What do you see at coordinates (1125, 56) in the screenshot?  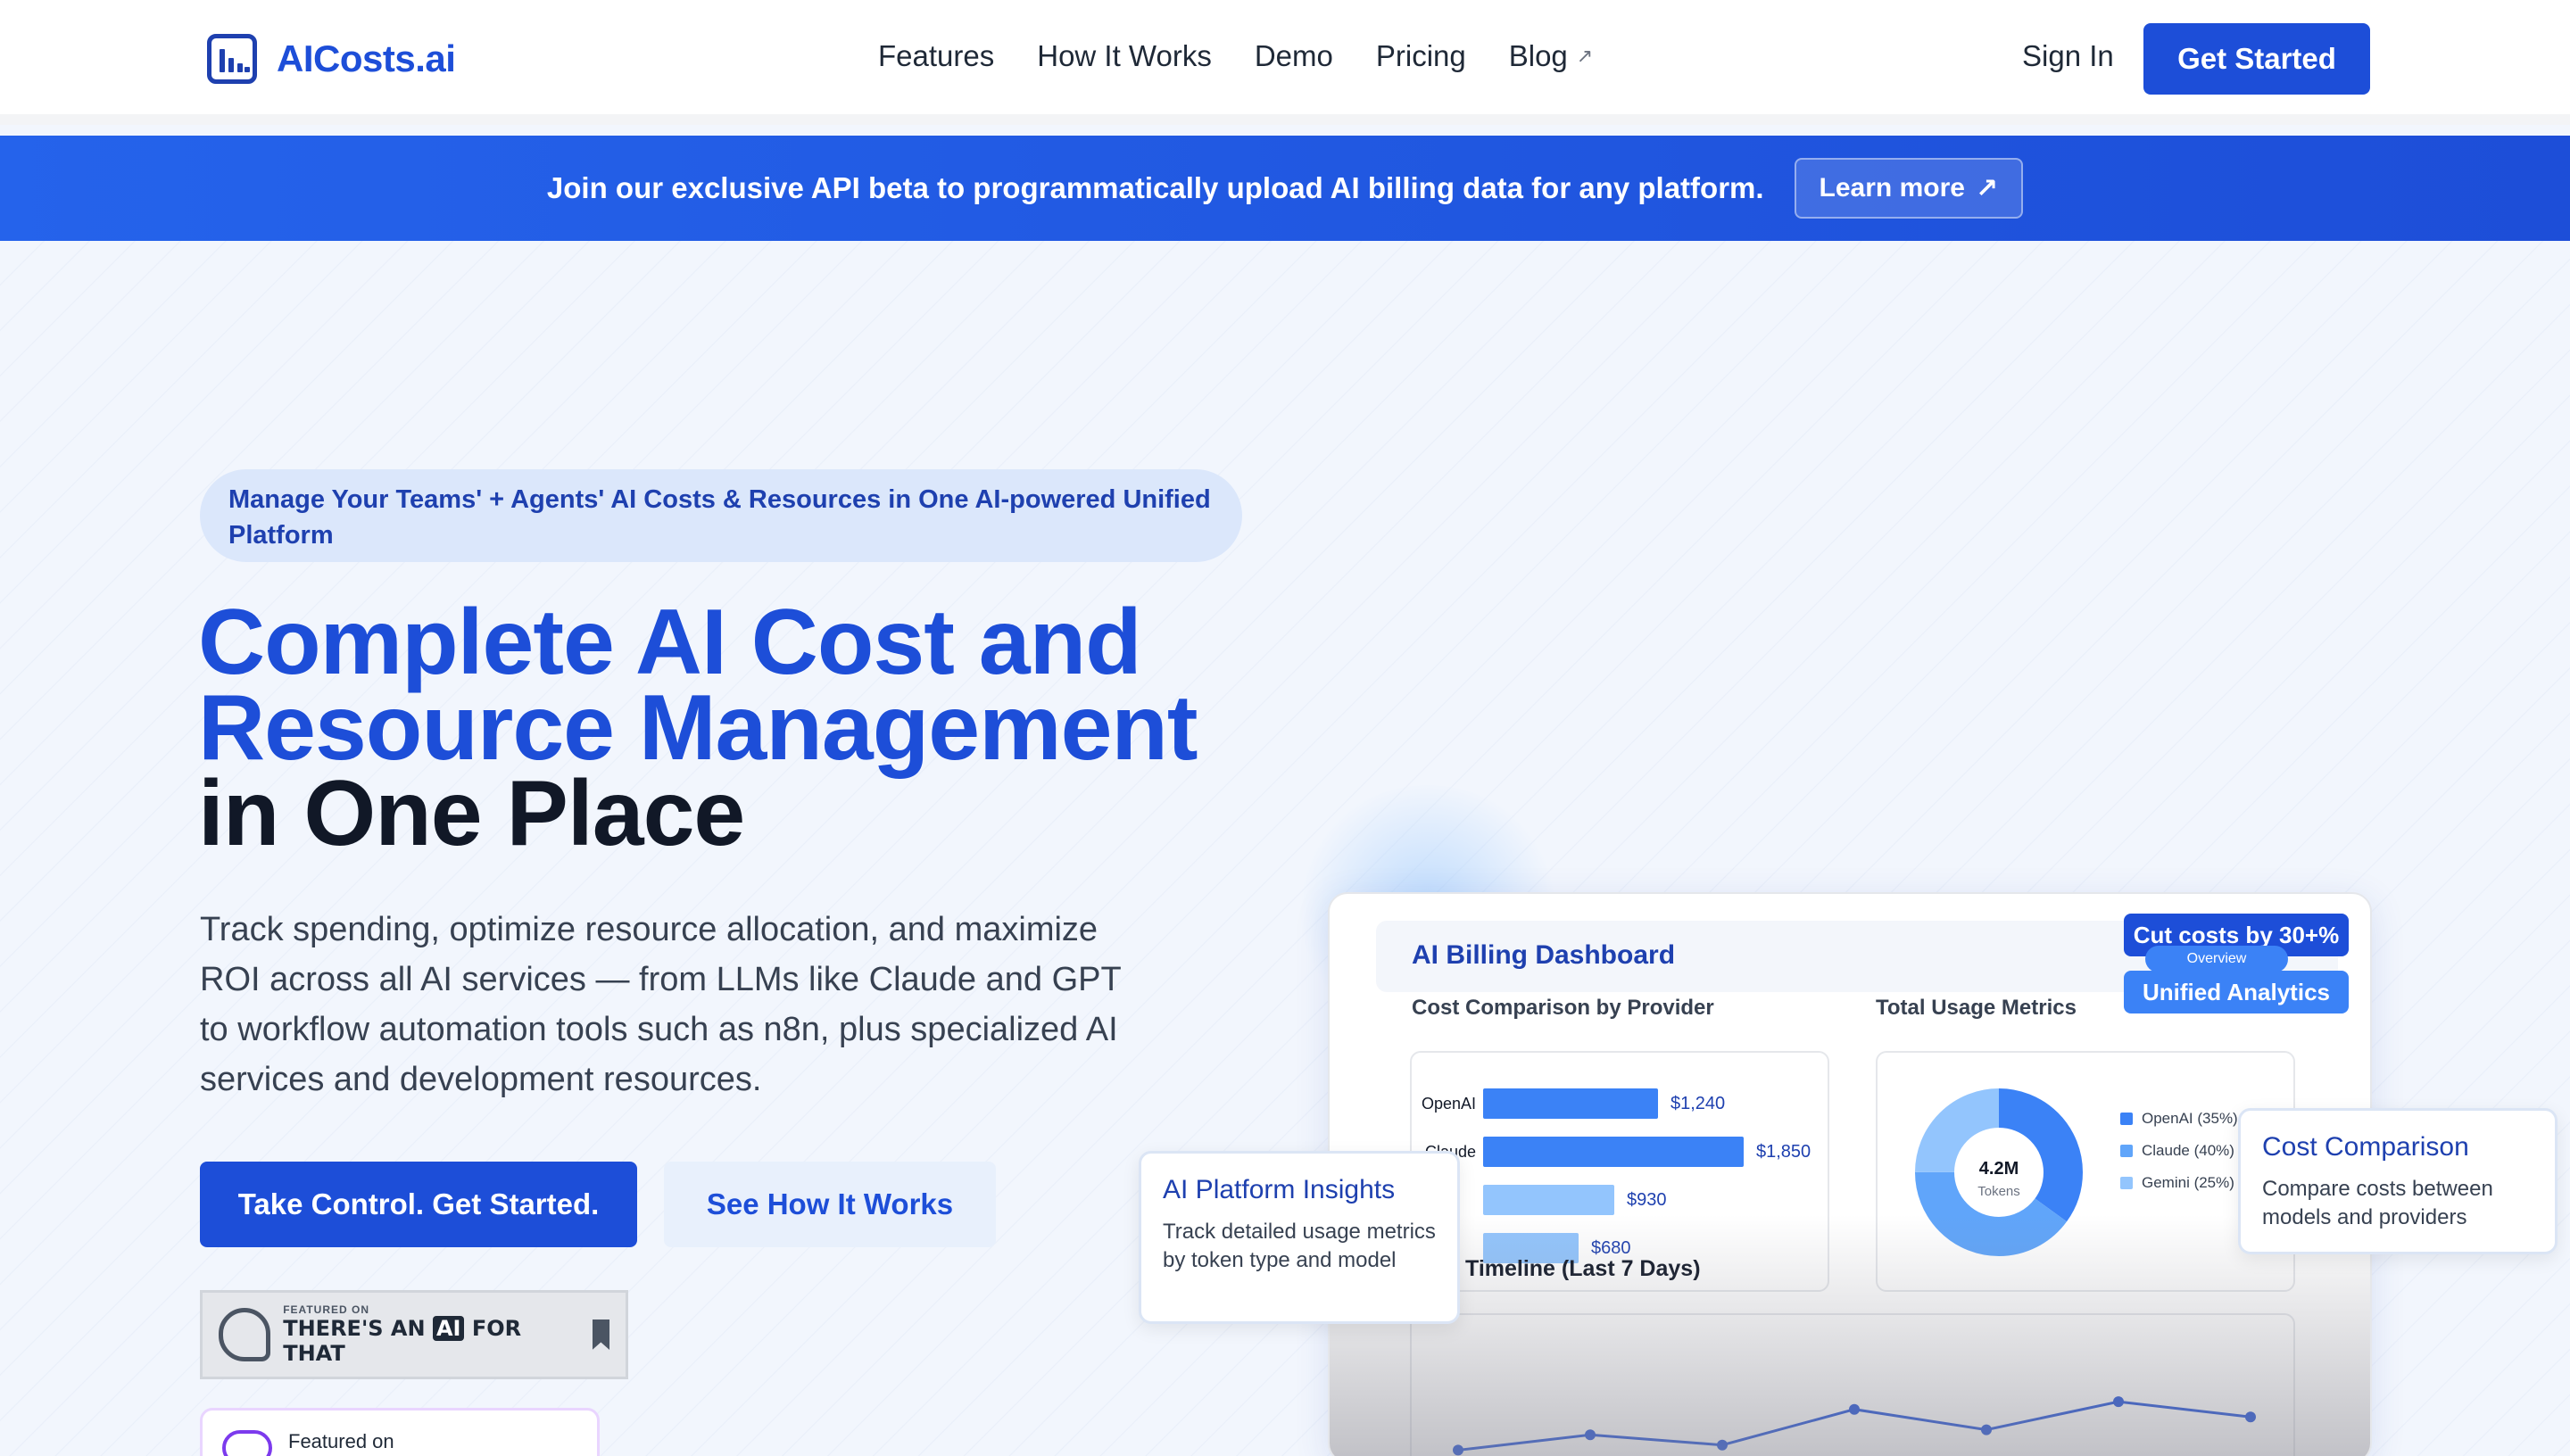 I see `nav-how-it-works: How It Works` at bounding box center [1125, 56].